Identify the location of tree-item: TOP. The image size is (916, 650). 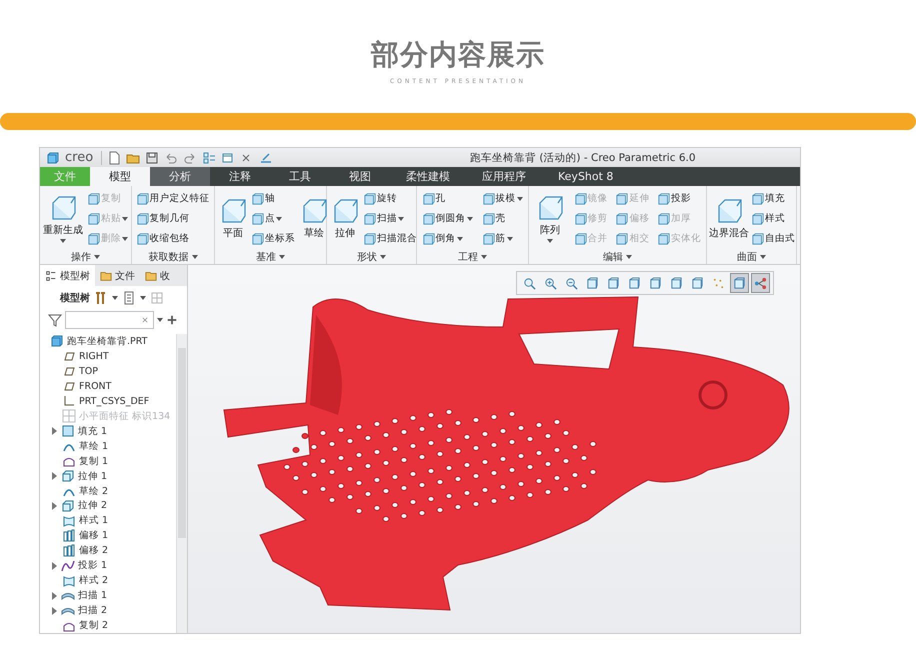
(113, 371).